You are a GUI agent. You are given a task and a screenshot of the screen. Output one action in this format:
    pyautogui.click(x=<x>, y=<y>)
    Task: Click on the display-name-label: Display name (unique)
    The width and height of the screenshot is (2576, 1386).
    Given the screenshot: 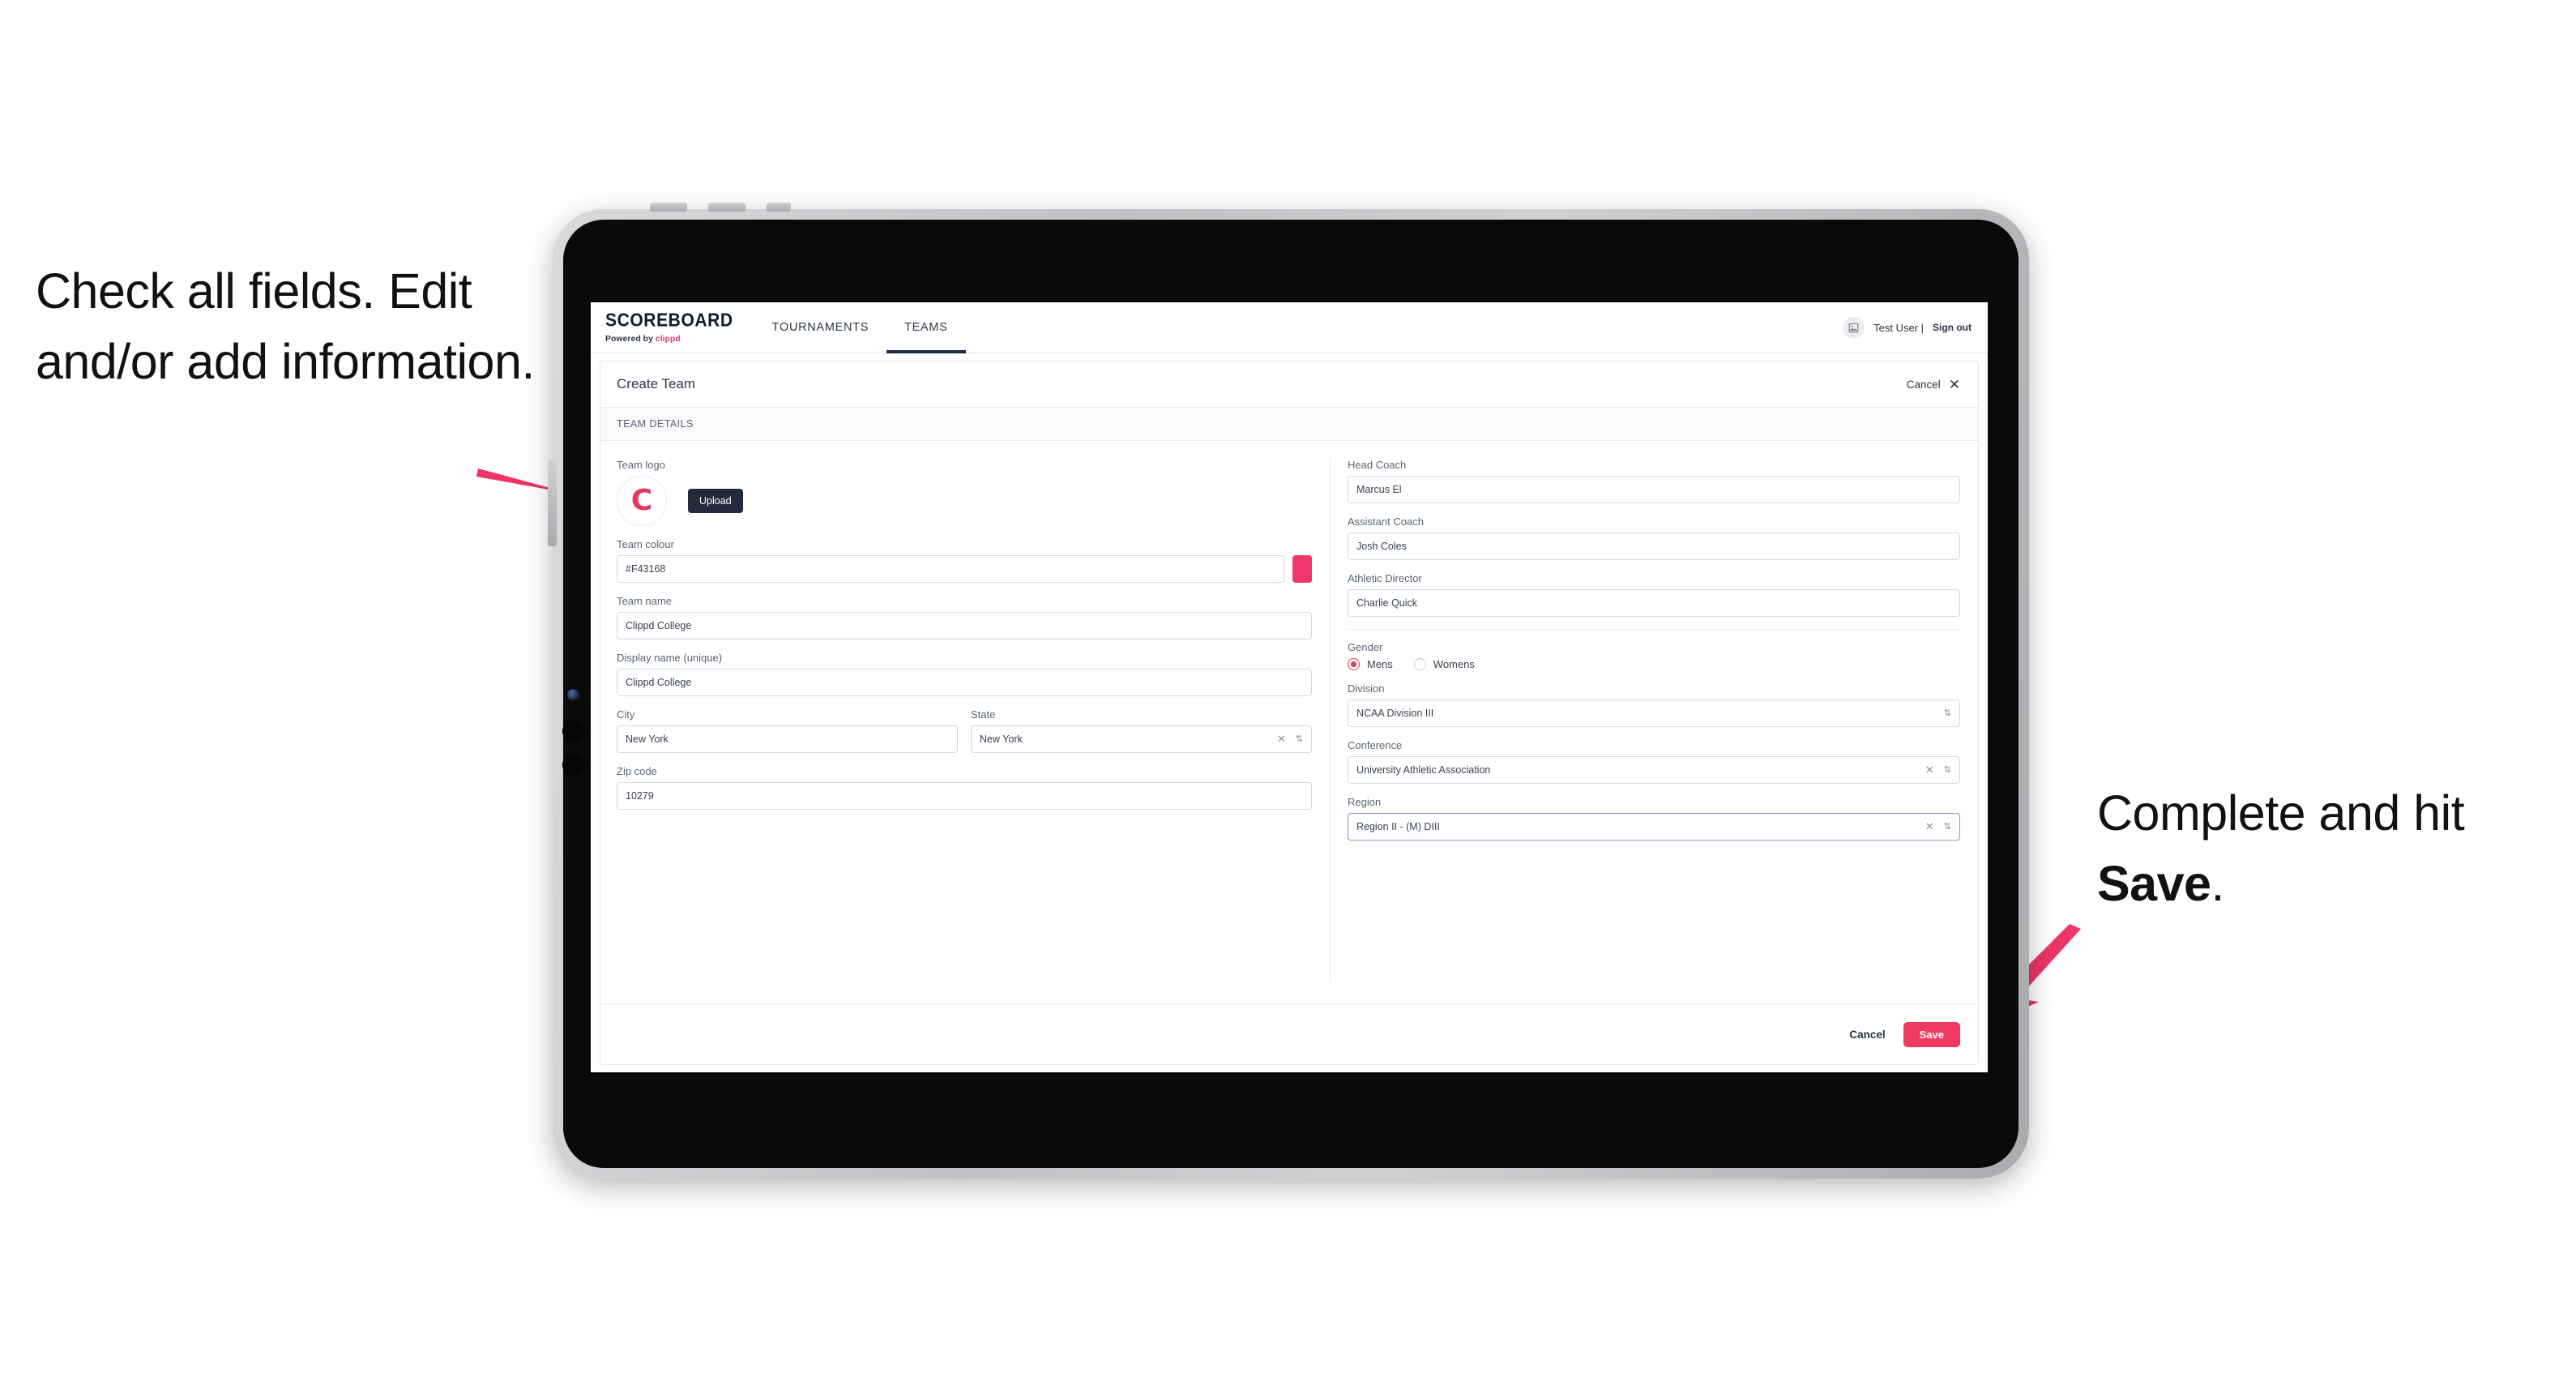 What is the action you would take?
    pyautogui.click(x=670, y=658)
    